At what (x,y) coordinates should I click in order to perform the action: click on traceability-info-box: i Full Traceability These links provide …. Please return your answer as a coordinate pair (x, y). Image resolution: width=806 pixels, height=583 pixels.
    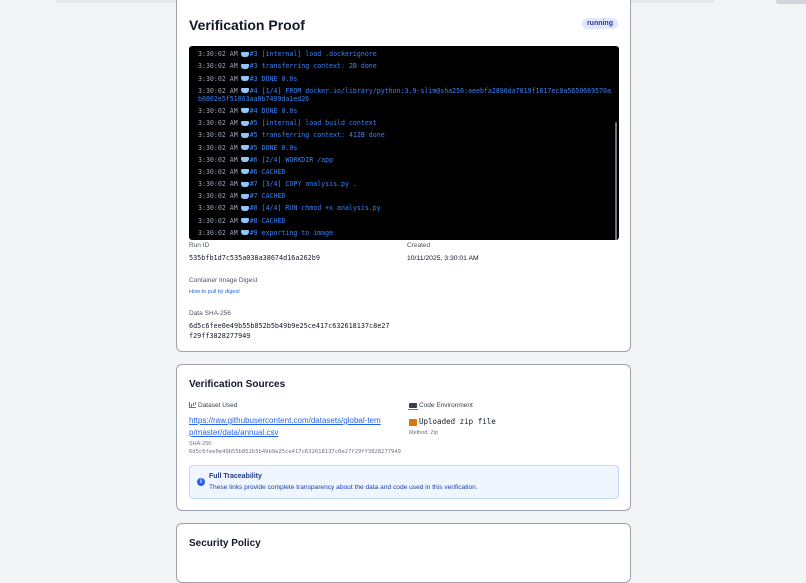
    Looking at the image, I should click on (404, 482).